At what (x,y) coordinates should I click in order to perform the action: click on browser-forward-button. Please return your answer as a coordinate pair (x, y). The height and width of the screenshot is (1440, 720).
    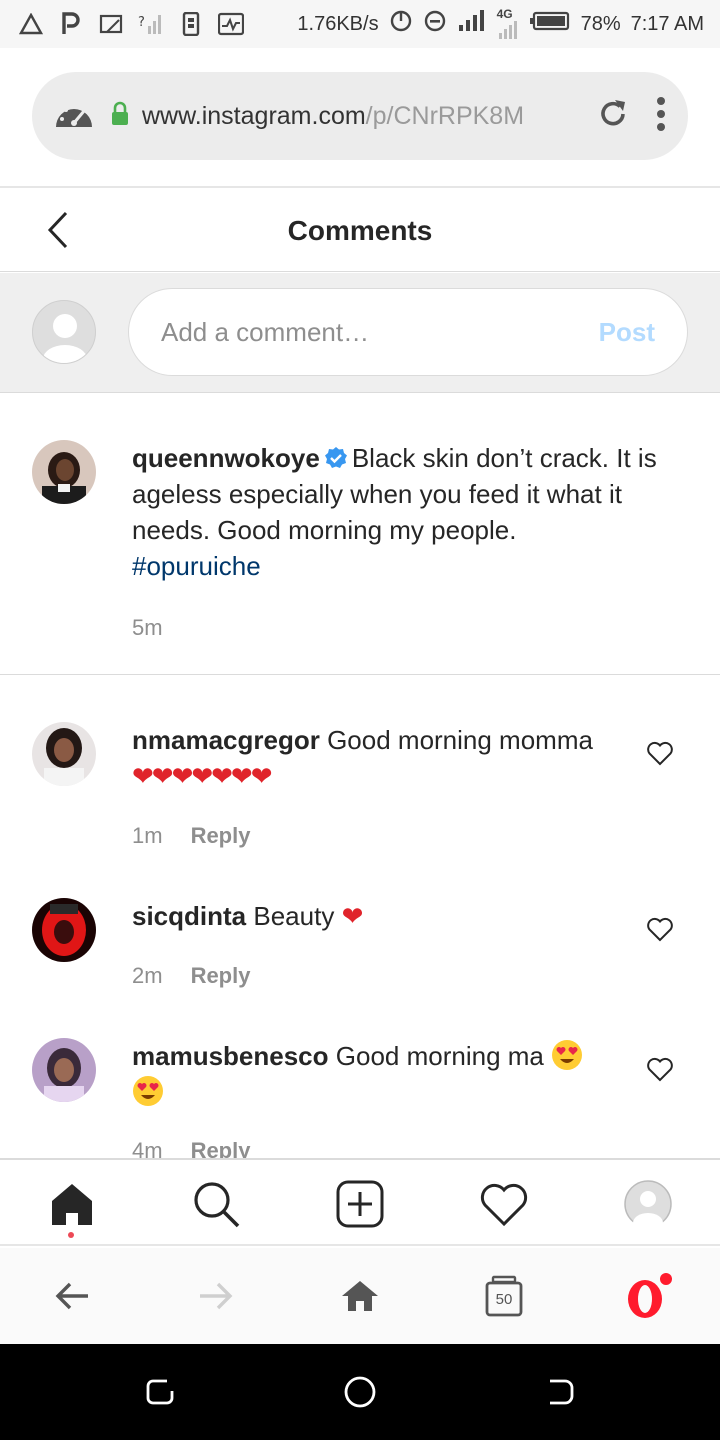
    Looking at the image, I should click on (216, 1296).